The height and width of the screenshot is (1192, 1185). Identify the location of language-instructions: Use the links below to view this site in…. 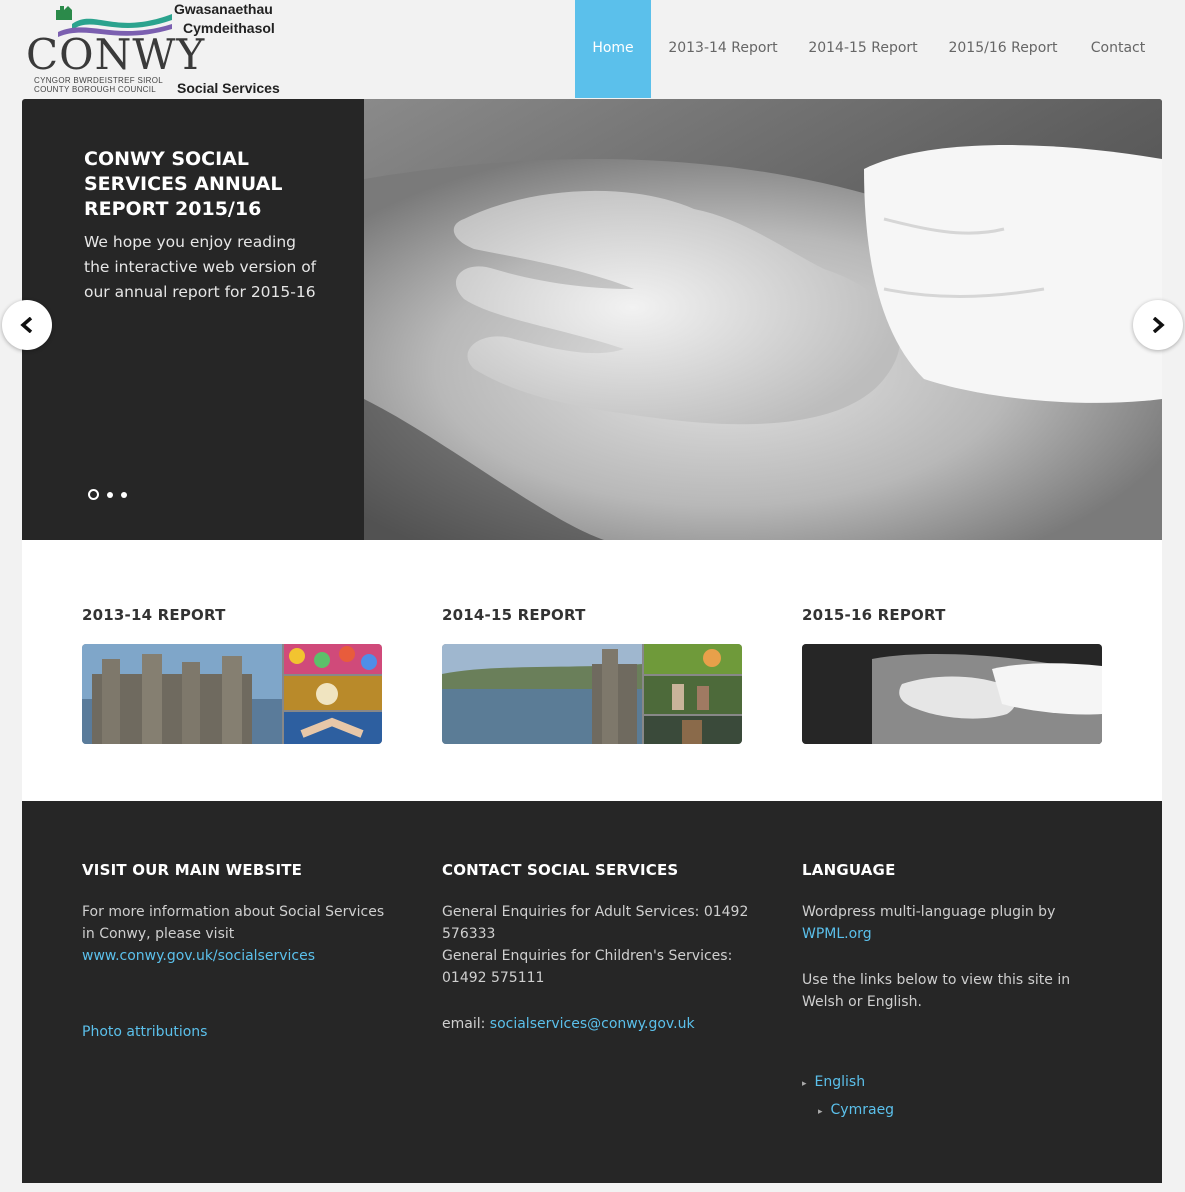
(936, 991).